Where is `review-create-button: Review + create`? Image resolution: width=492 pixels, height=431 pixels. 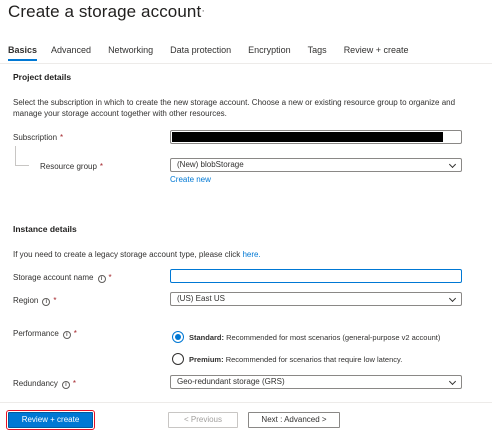
review-create-button: Review + create is located at coordinates (50, 420).